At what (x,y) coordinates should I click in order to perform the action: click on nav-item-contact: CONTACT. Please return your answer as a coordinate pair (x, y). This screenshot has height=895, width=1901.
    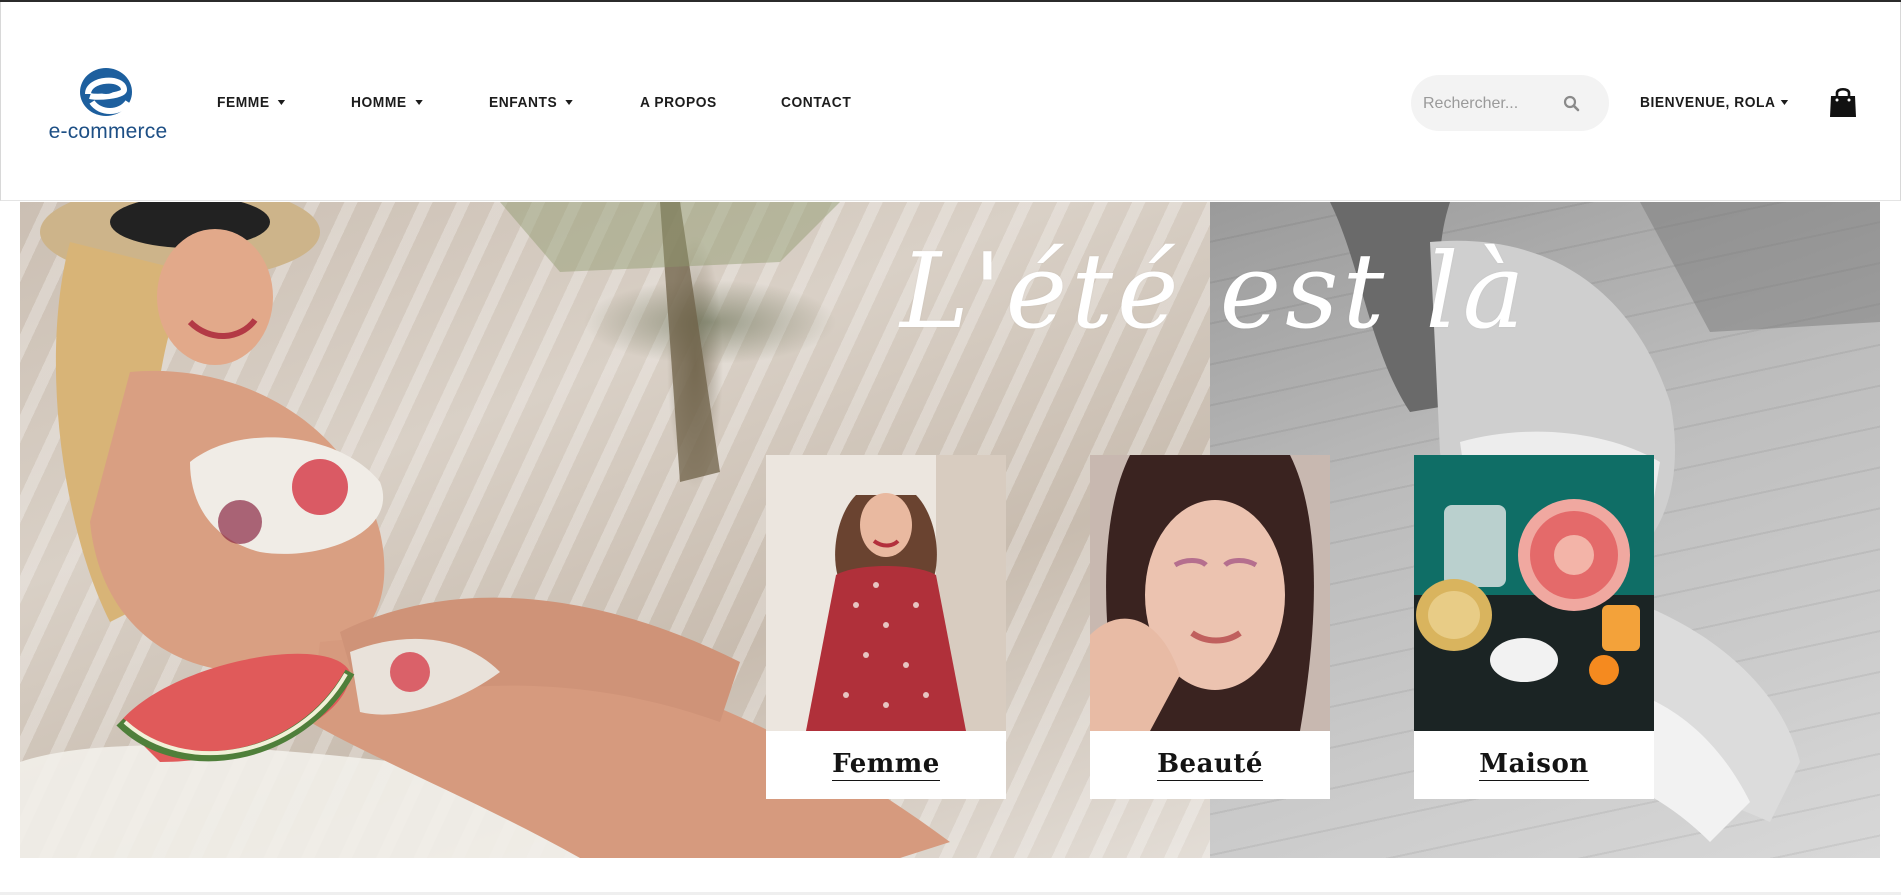
    Looking at the image, I should click on (816, 102).